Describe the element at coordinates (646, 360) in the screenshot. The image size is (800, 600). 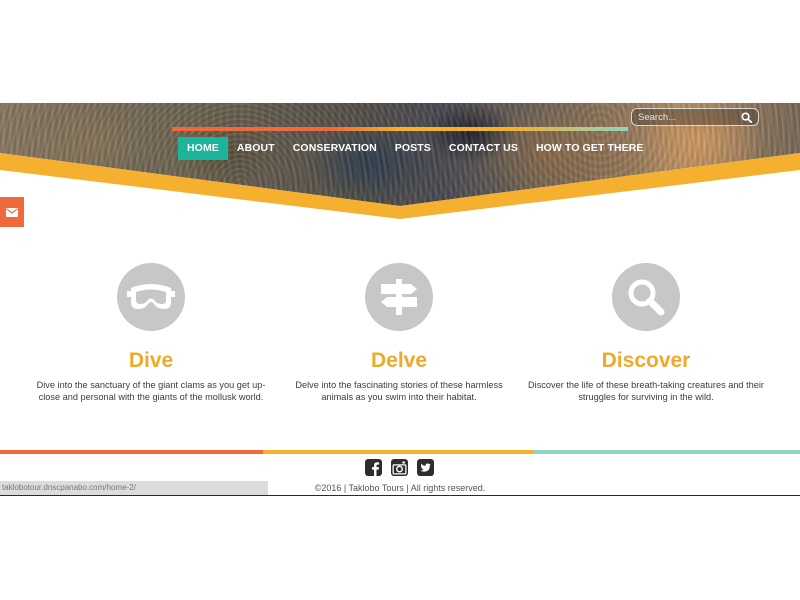
I see `feature-title: Discover` at that location.